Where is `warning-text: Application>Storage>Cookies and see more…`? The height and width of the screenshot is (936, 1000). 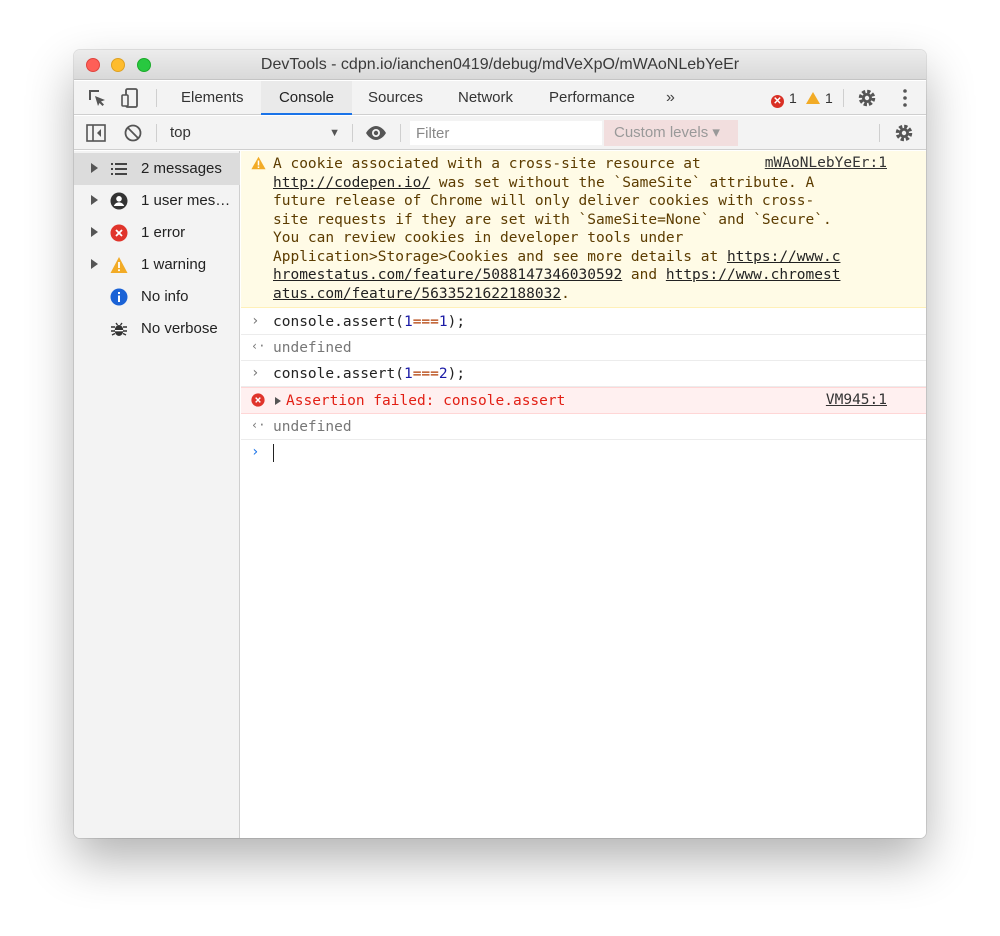
warning-text: Application>Storage>Cookies and see more… is located at coordinates (500, 257).